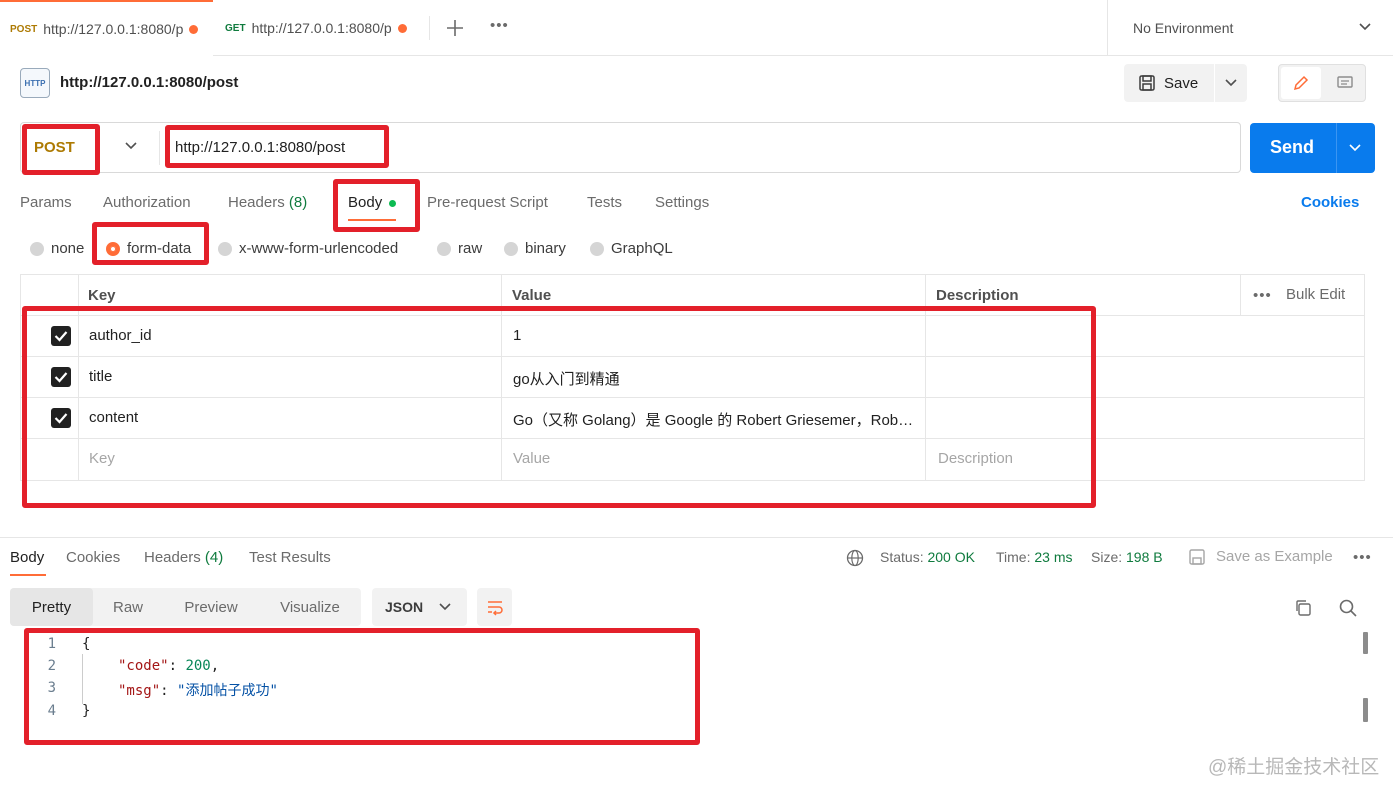 The height and width of the screenshot is (797, 1393). Describe the element at coordinates (51, 711) in the screenshot. I see `line-number: 4` at that location.